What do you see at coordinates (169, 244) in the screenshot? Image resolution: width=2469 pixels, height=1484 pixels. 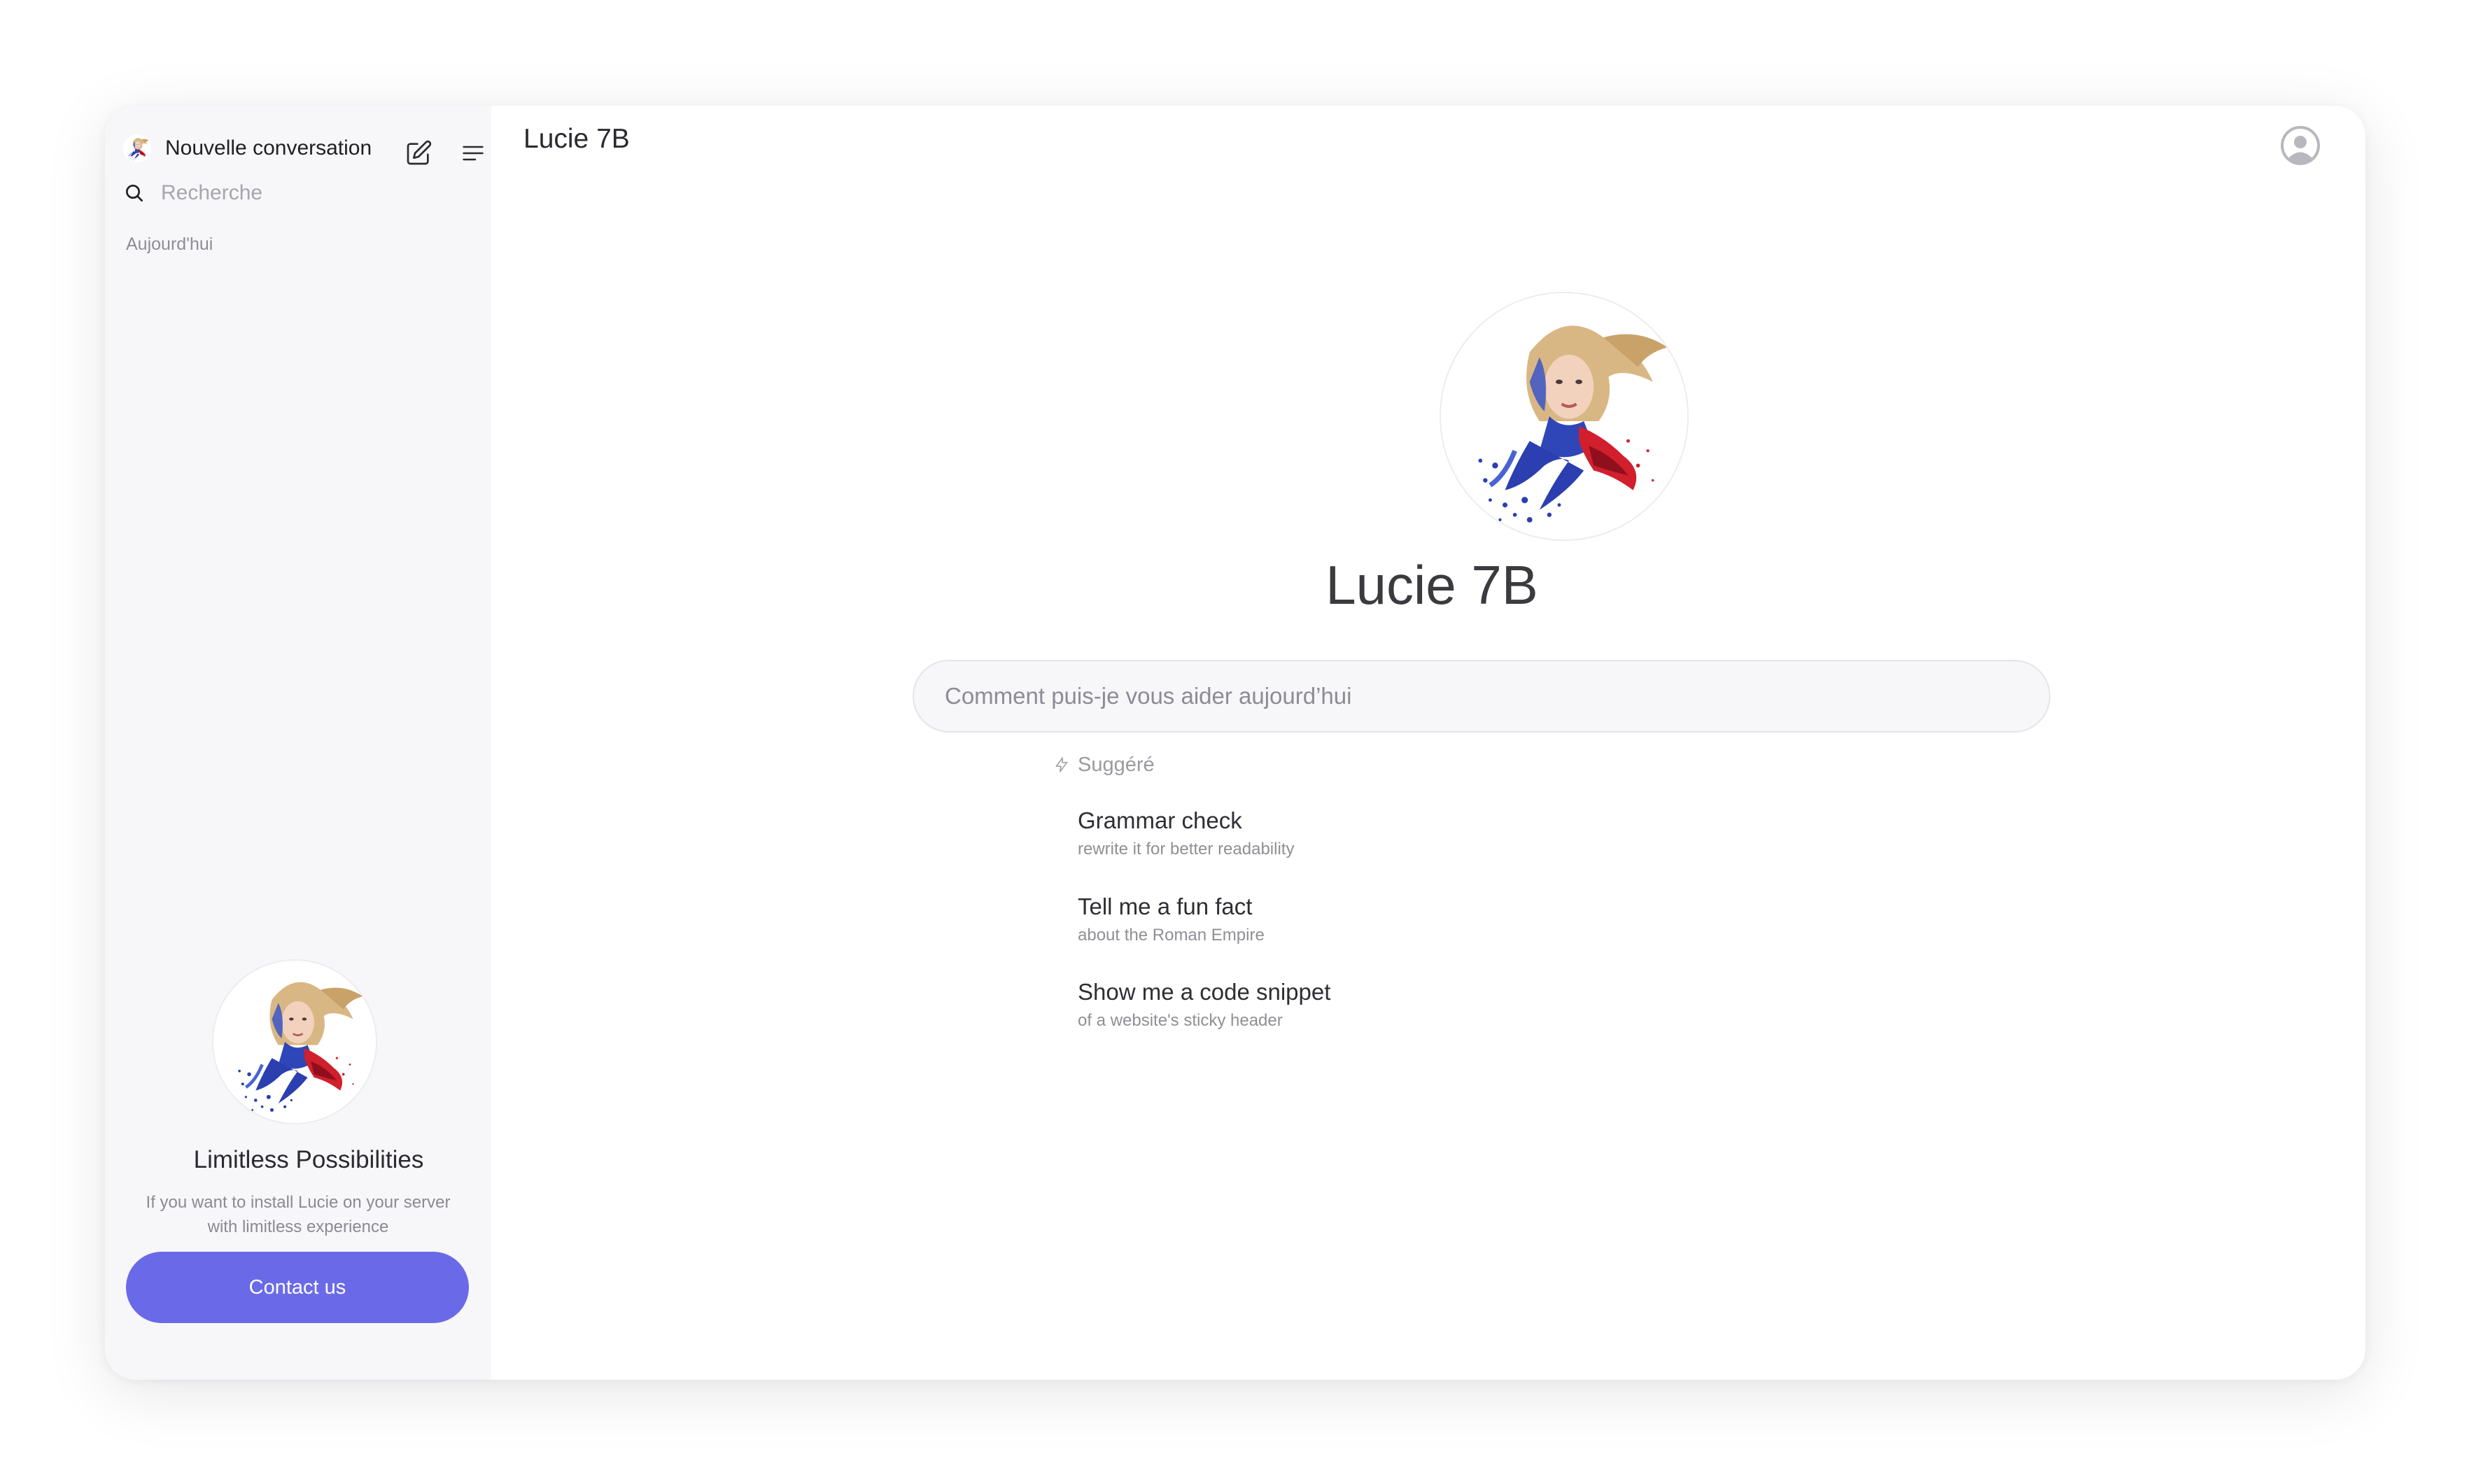 I see `section-today-heading: Aujourd'hui` at bounding box center [169, 244].